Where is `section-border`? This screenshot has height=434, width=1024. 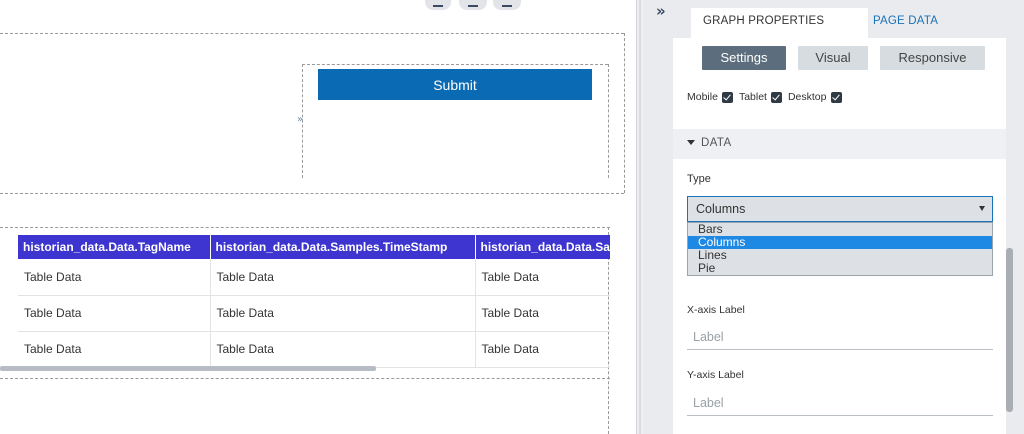
section-border is located at coordinates (624, 113).